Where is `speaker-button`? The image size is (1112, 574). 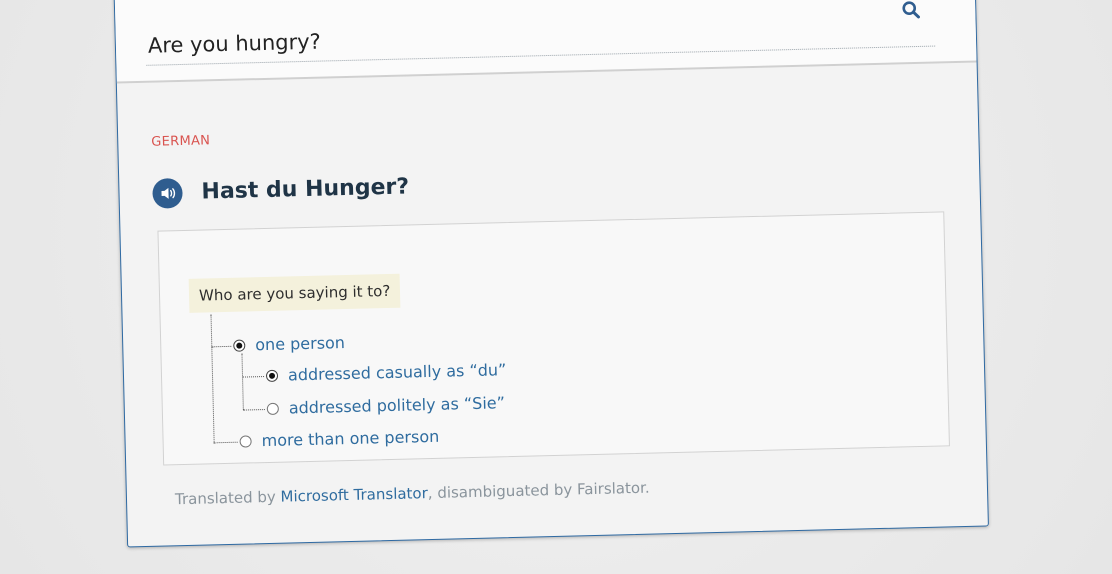
speaker-button is located at coordinates (167, 193).